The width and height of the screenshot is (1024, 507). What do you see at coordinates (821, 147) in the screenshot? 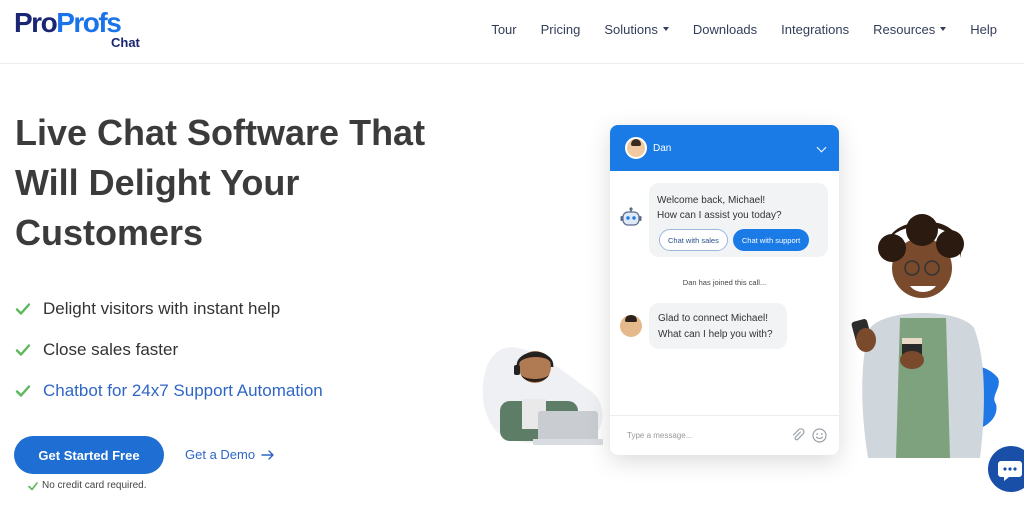
I see `chevron-down-icon` at bounding box center [821, 147].